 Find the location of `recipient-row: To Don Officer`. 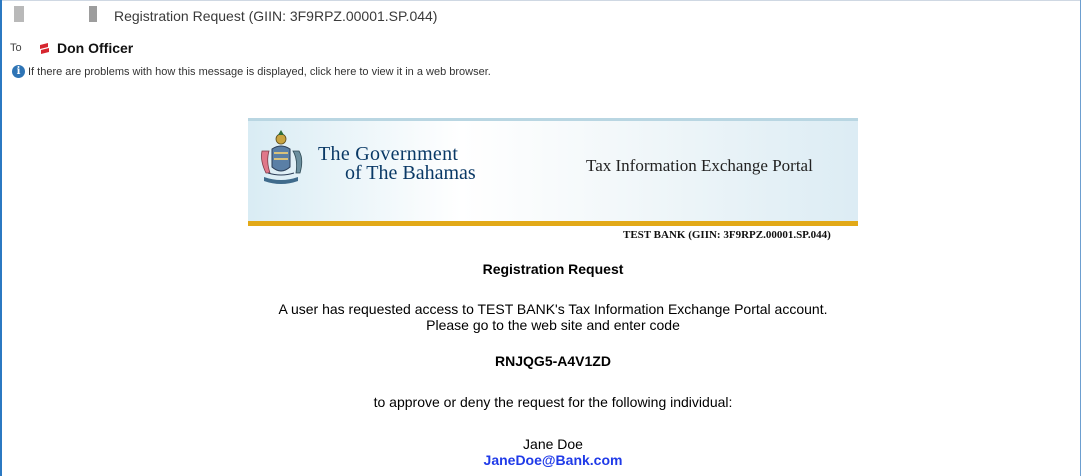

recipient-row: To Don Officer is located at coordinates (71, 48).